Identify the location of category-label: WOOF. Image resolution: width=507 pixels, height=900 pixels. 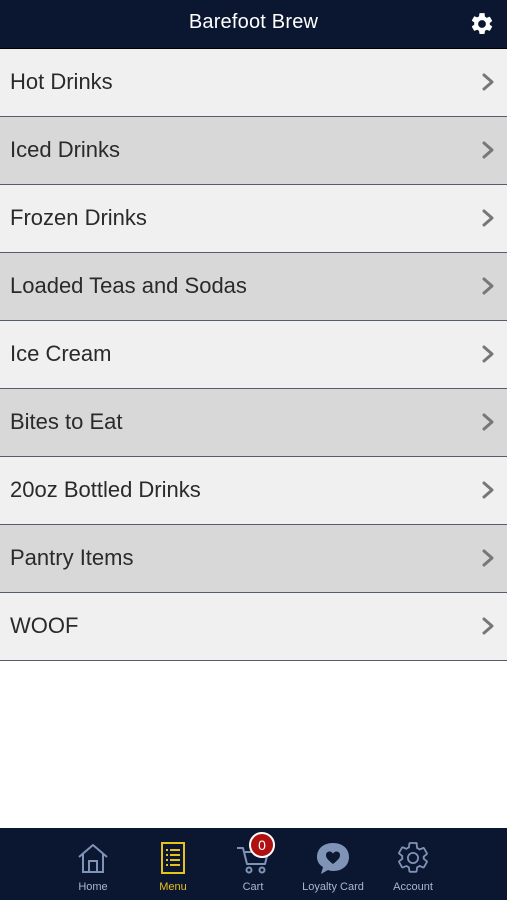
(44, 625).